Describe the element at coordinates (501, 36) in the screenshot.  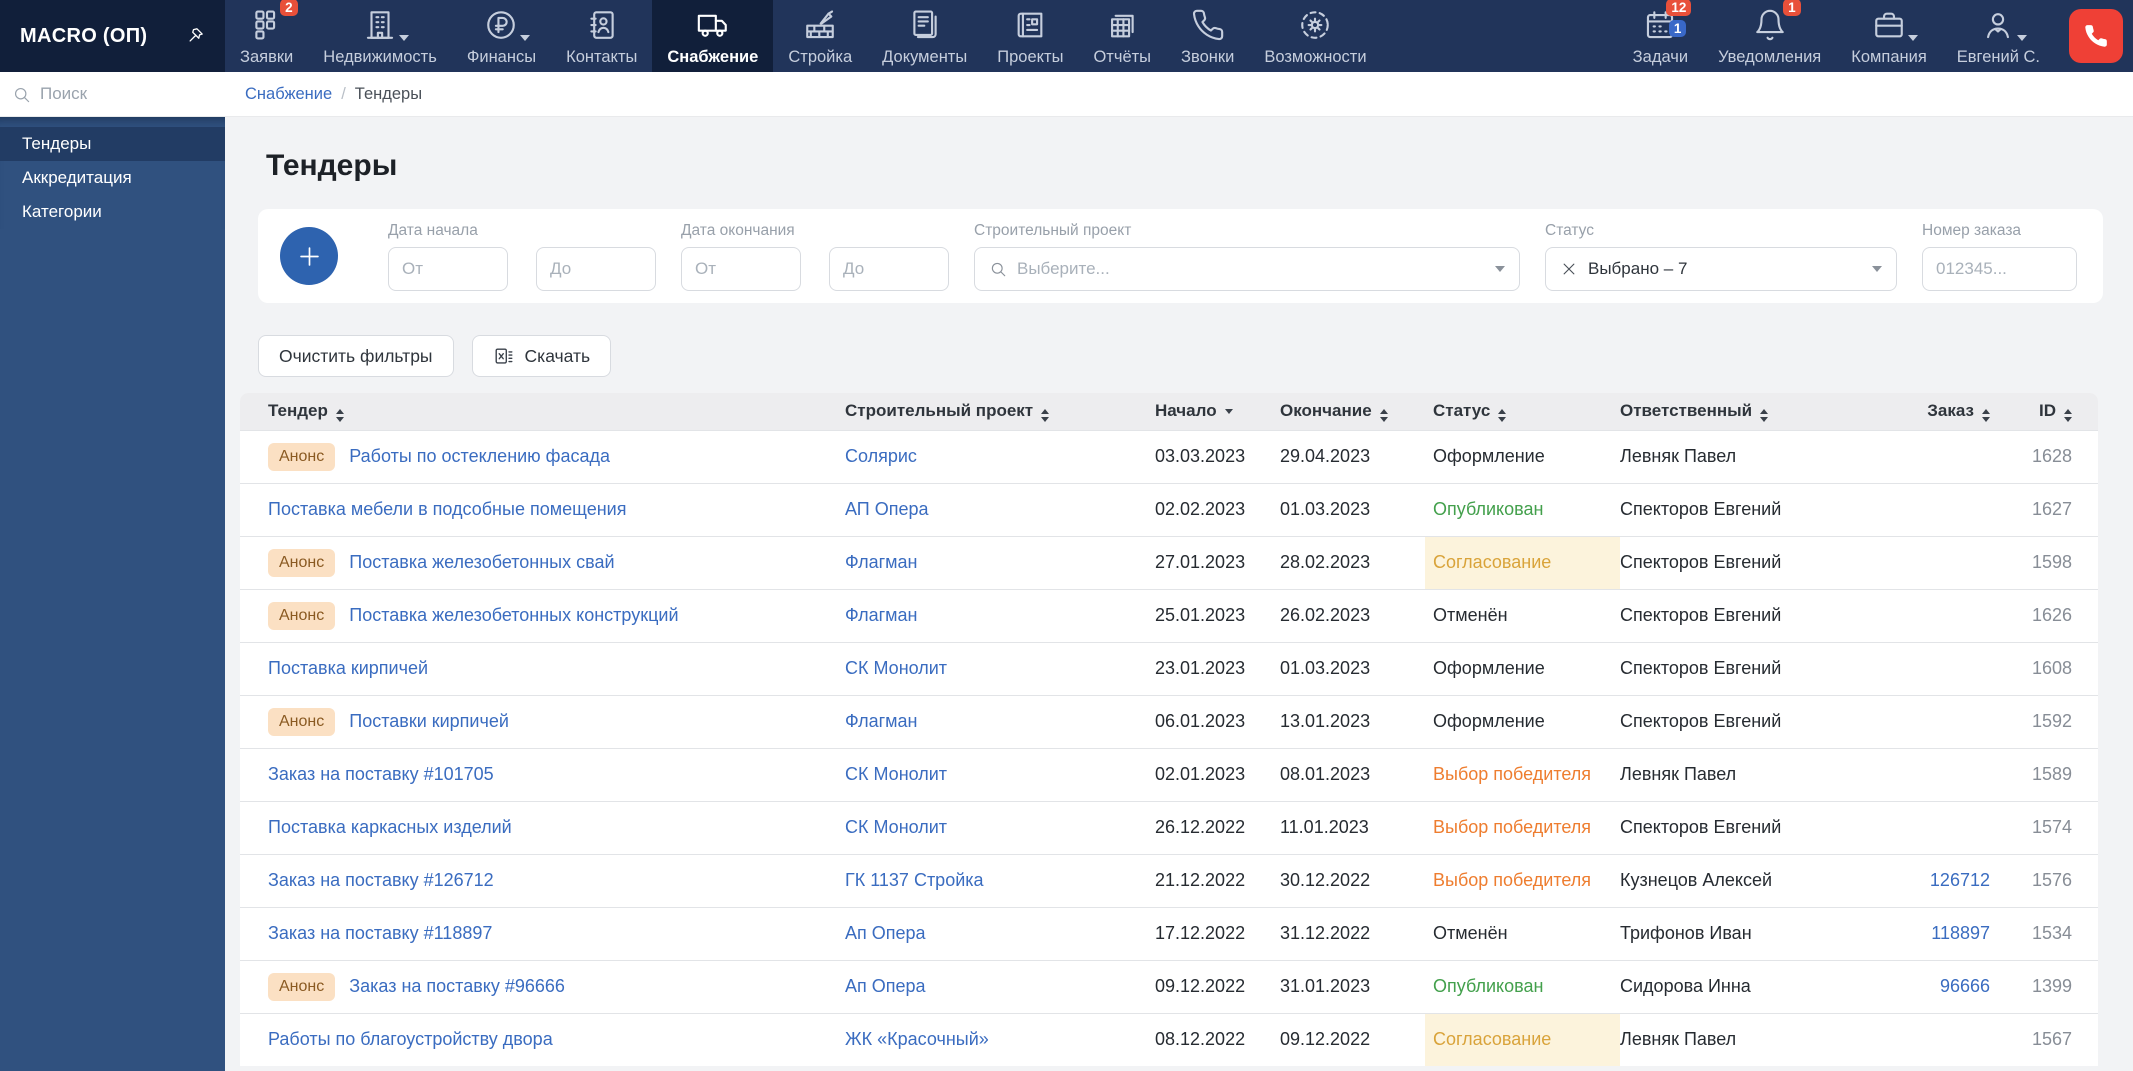
I see `nav-item-finance: Финансы` at that location.